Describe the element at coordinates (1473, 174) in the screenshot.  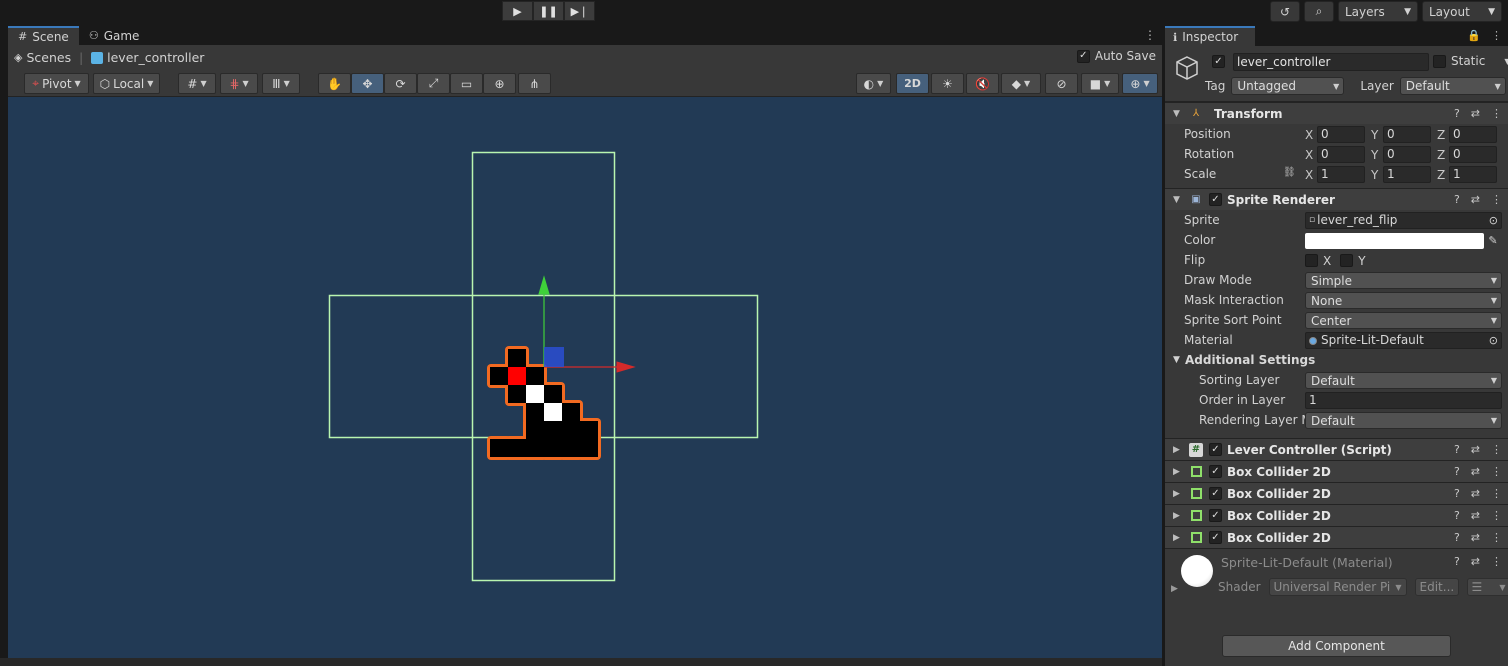
I see `scale-z-field: 1` at that location.